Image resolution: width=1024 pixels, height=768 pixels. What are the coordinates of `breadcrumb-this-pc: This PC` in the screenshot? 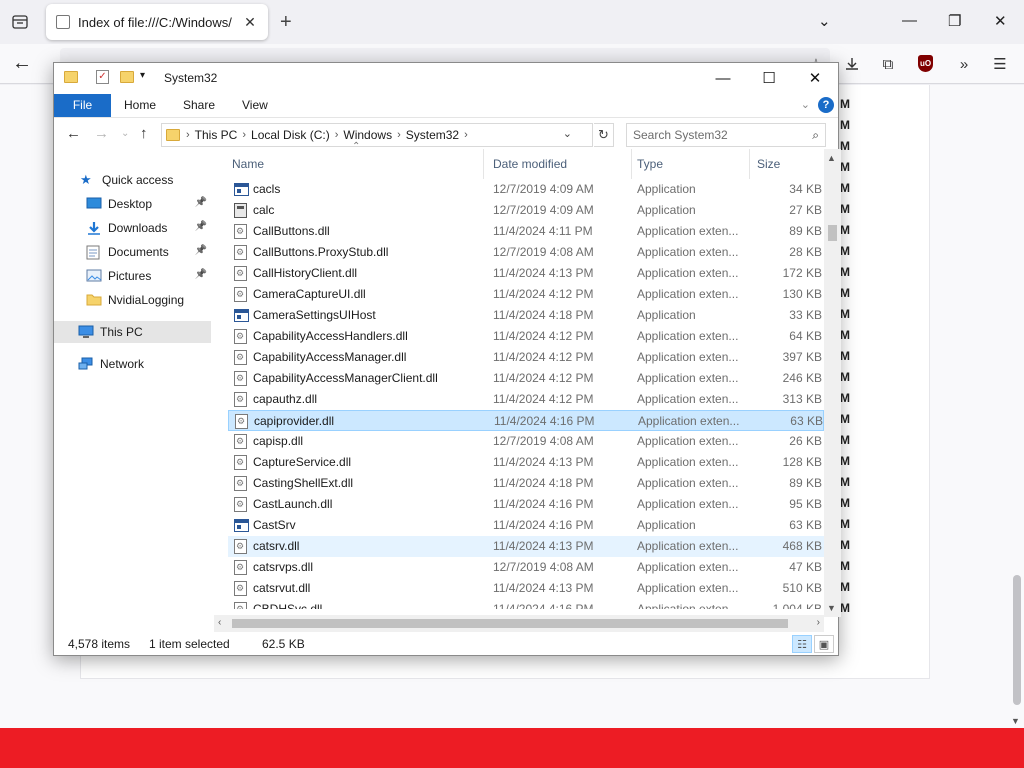 It's located at (216, 135).